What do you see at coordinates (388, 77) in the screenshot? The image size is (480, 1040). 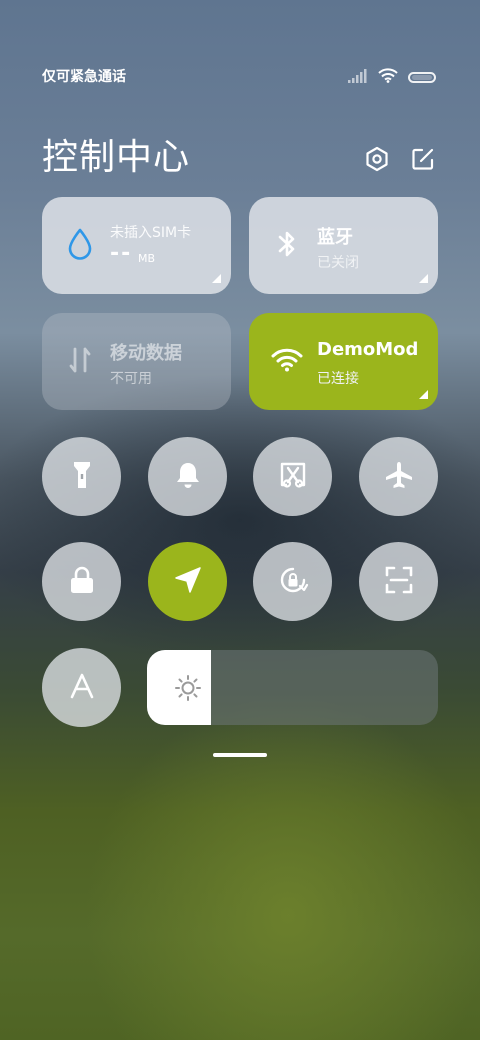 I see `wifi-status-icon` at bounding box center [388, 77].